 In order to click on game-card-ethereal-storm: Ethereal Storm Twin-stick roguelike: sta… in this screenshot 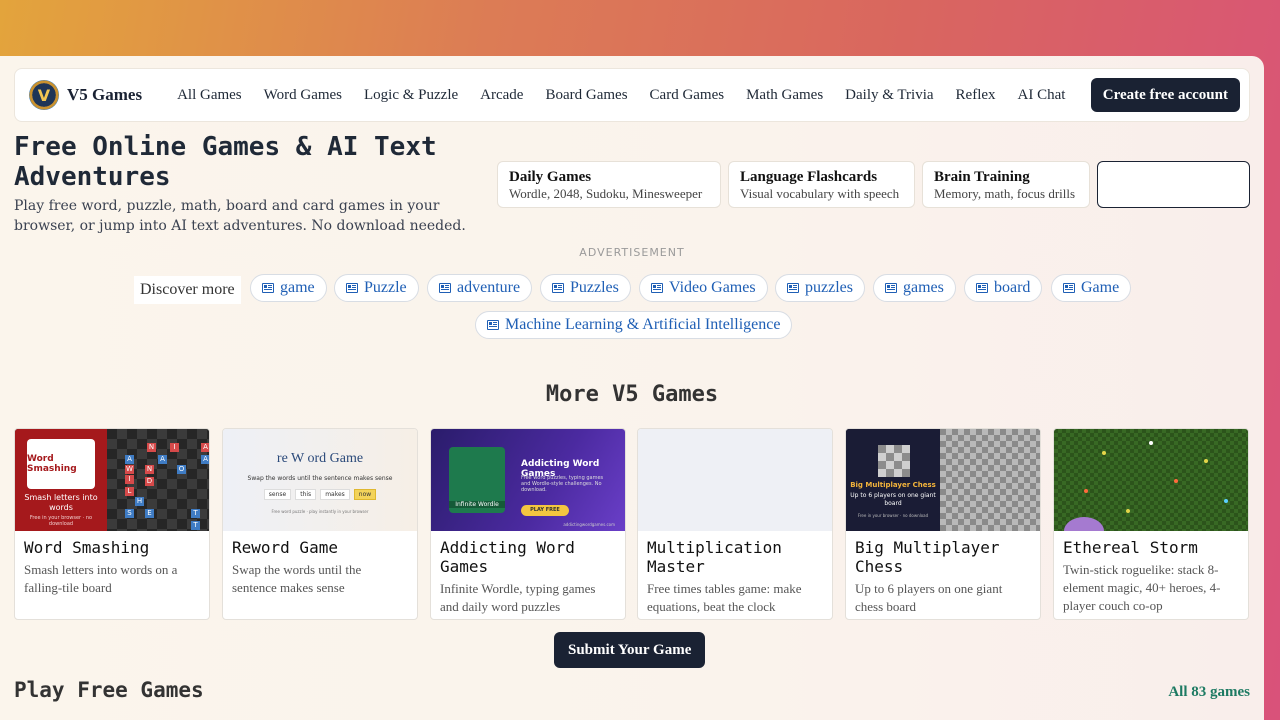, I will do `click(1151, 524)`.